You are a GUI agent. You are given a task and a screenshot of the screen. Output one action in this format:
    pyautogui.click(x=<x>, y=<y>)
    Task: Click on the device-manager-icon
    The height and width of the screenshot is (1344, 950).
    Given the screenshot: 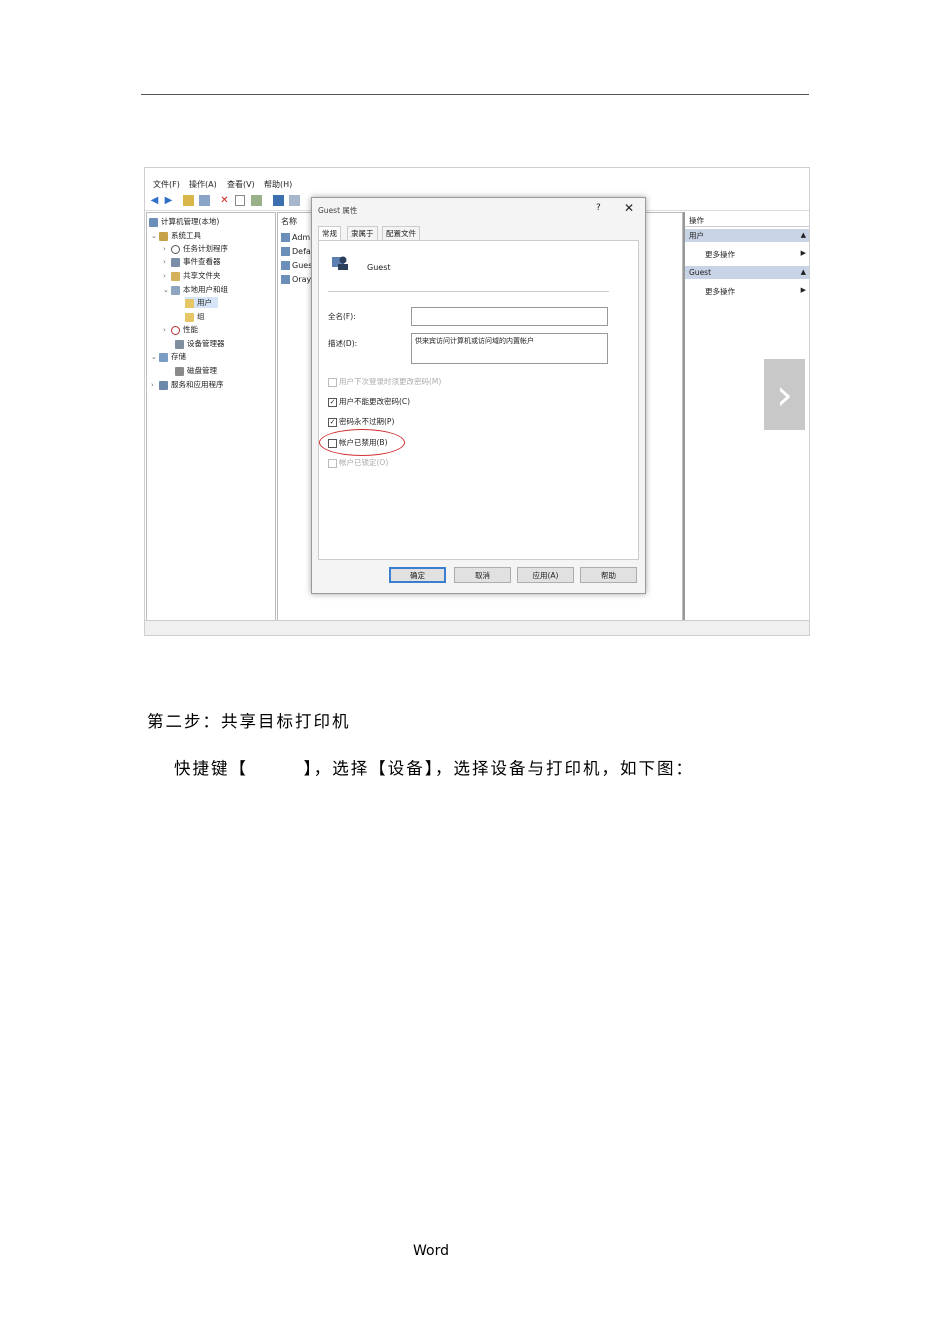 What is the action you would take?
    pyautogui.click(x=179, y=344)
    